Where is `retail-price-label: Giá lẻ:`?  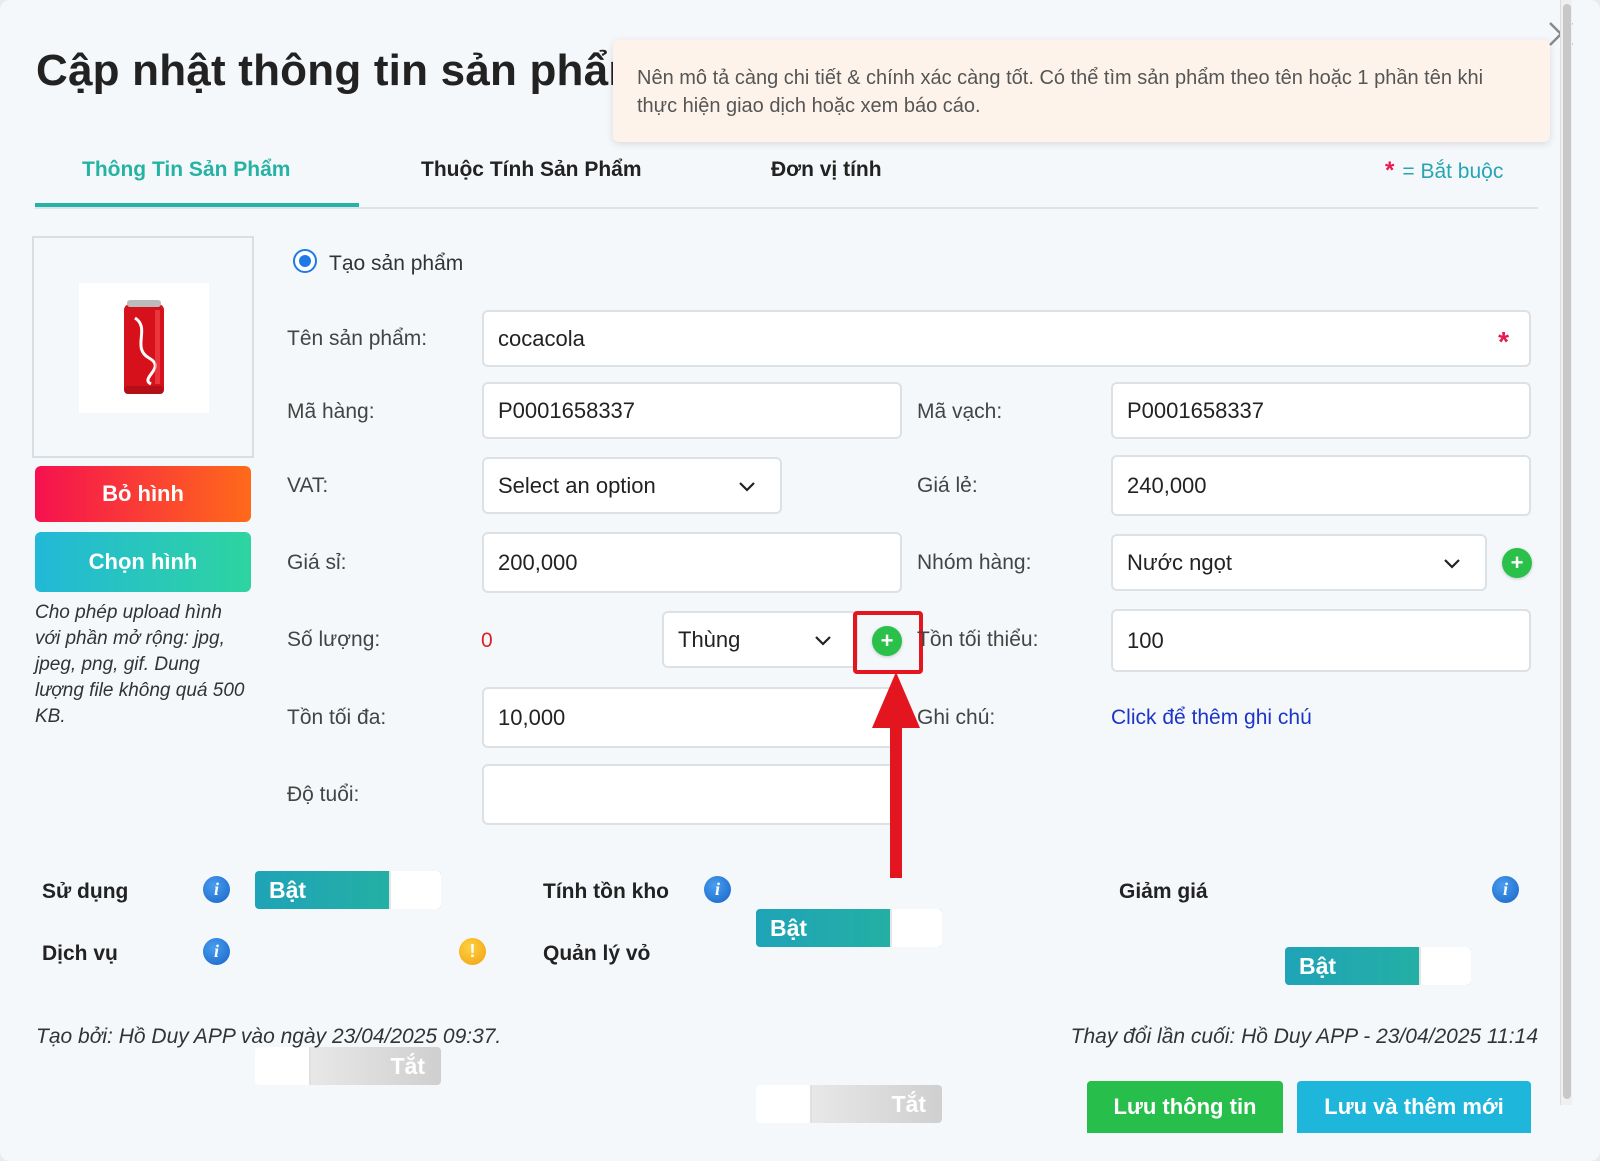
retail-price-label: Giá lẻ: is located at coordinates (947, 485).